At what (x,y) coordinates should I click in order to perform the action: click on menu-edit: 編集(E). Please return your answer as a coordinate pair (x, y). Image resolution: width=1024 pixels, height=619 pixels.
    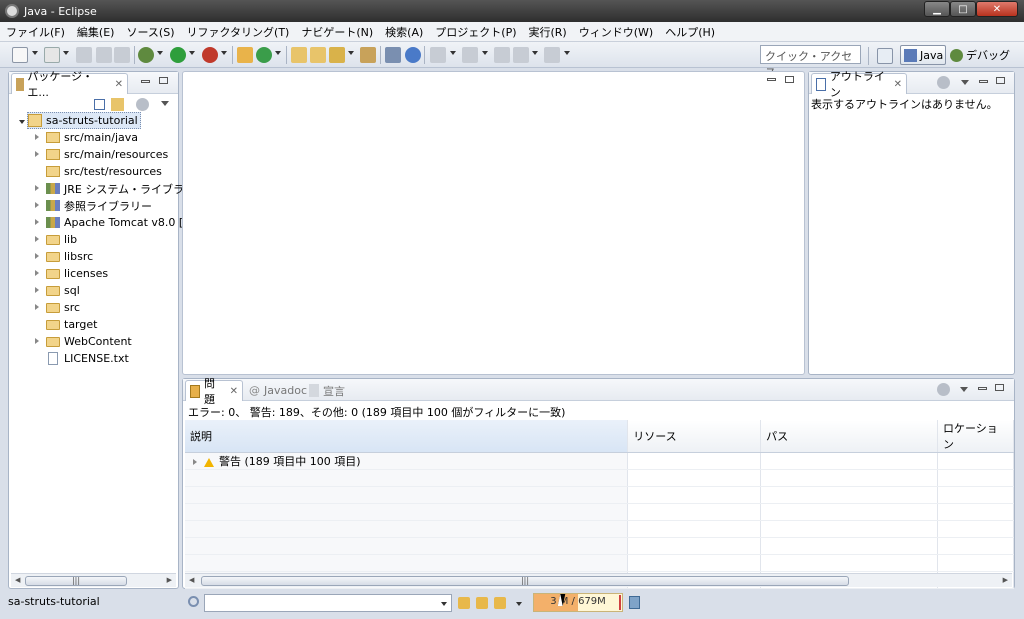
    Looking at the image, I should click on (96, 32).